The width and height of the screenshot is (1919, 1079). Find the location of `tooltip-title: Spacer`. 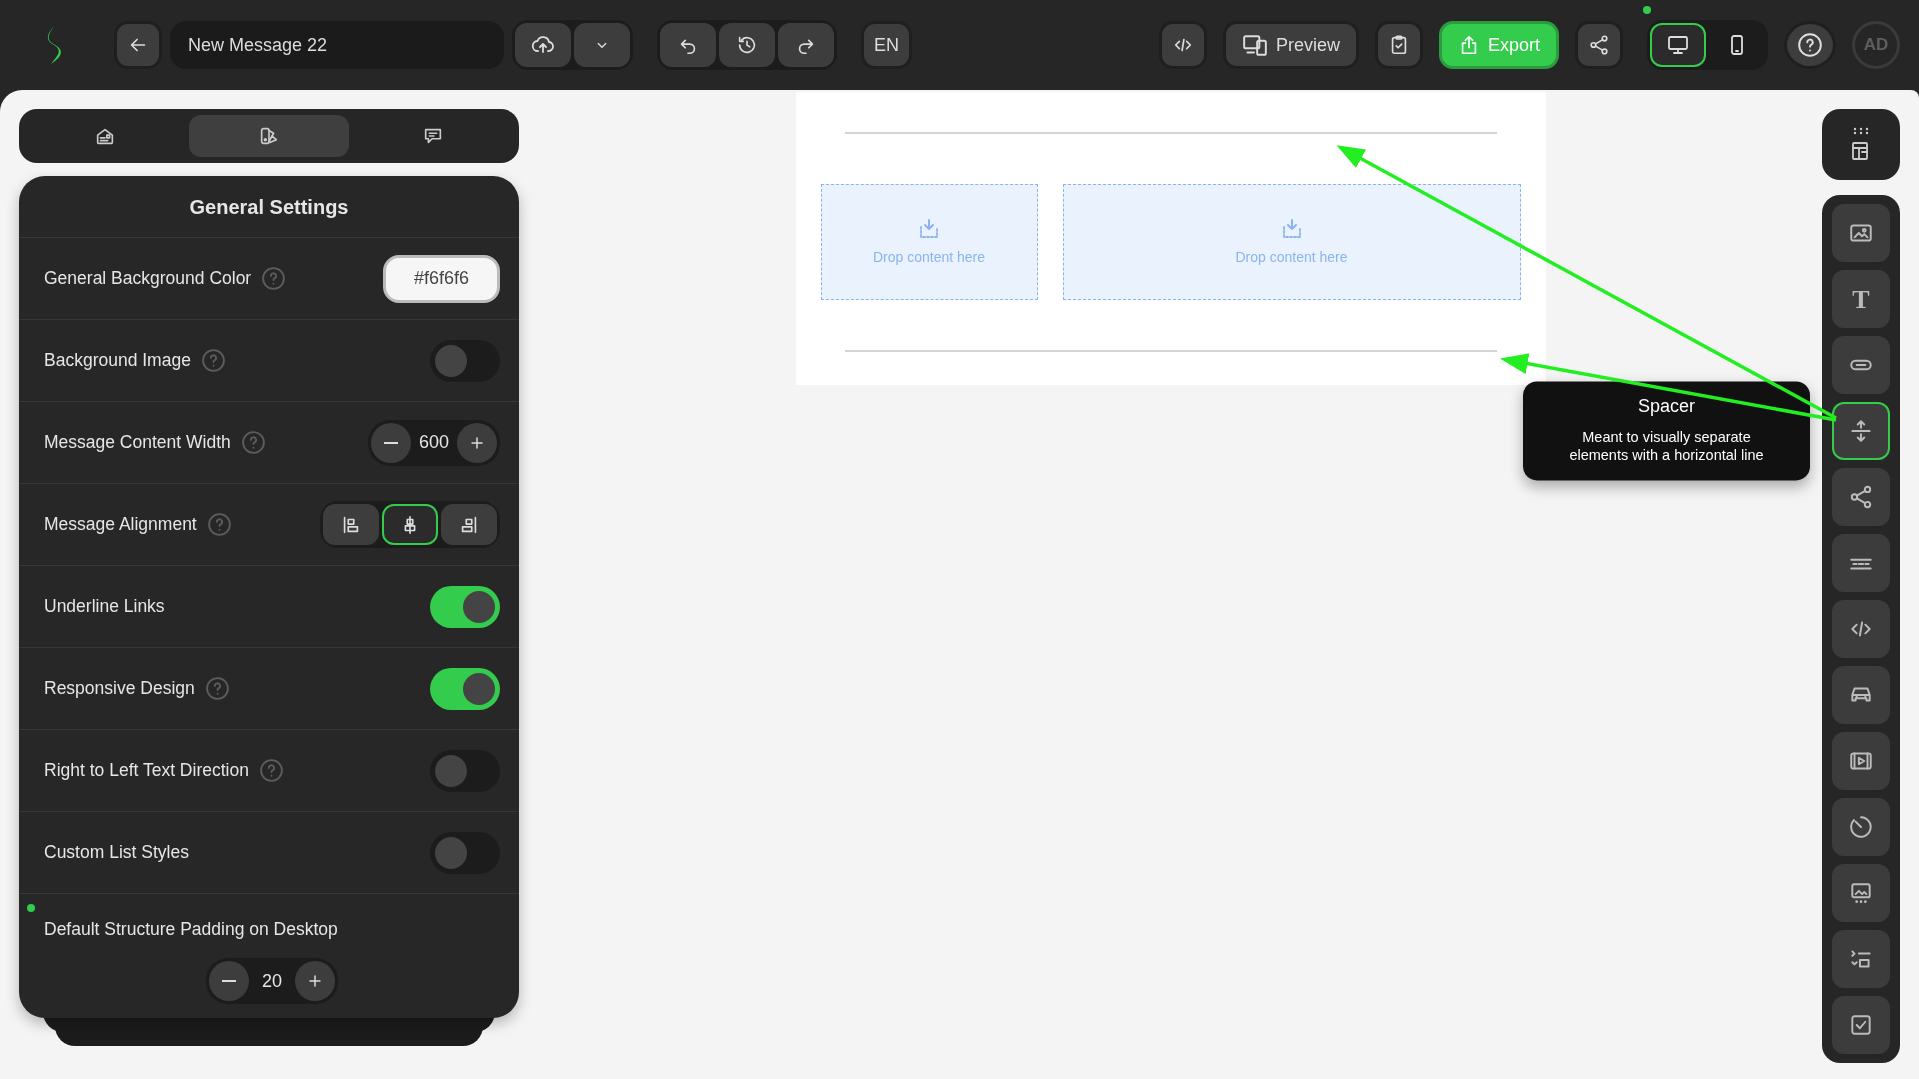

tooltip-title: Spacer is located at coordinates (1666, 407).